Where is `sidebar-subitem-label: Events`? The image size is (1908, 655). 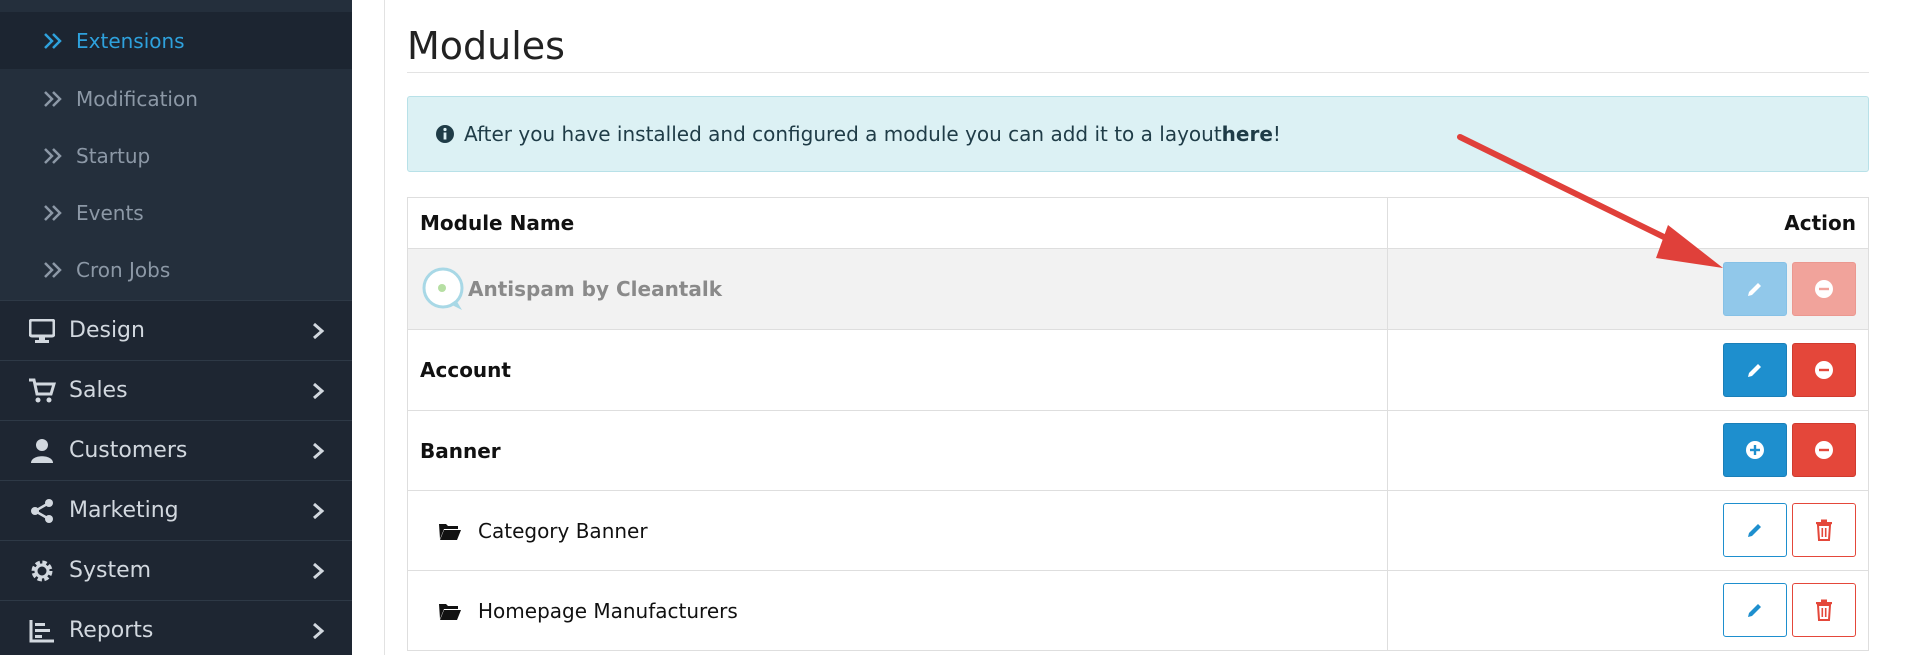
sidebar-subitem-label: Events is located at coordinates (110, 212).